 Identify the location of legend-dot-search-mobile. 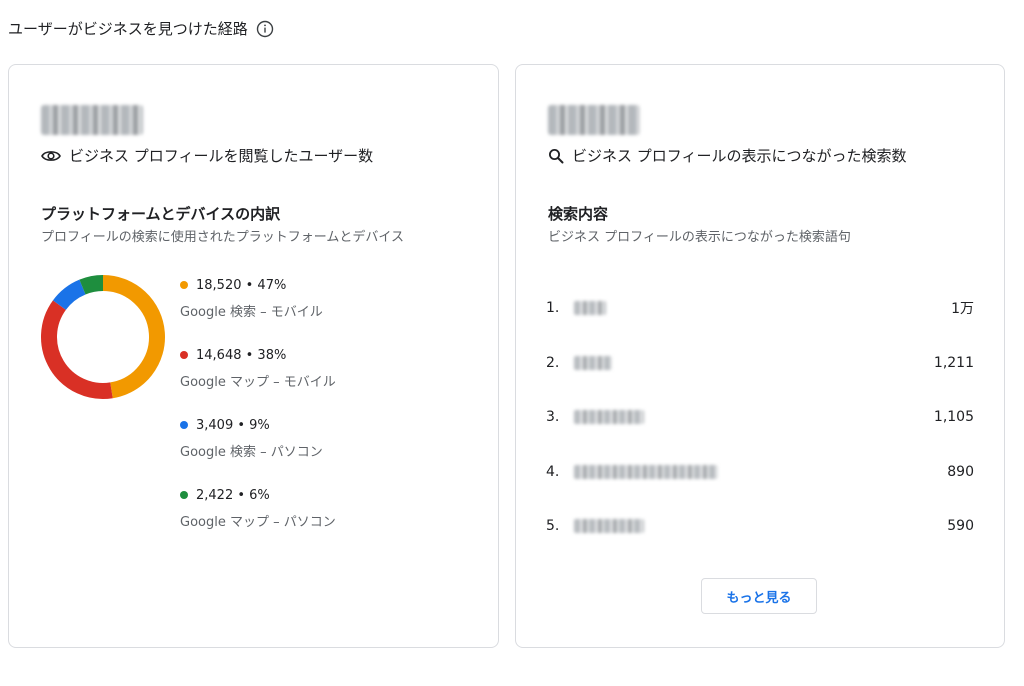
(184, 285).